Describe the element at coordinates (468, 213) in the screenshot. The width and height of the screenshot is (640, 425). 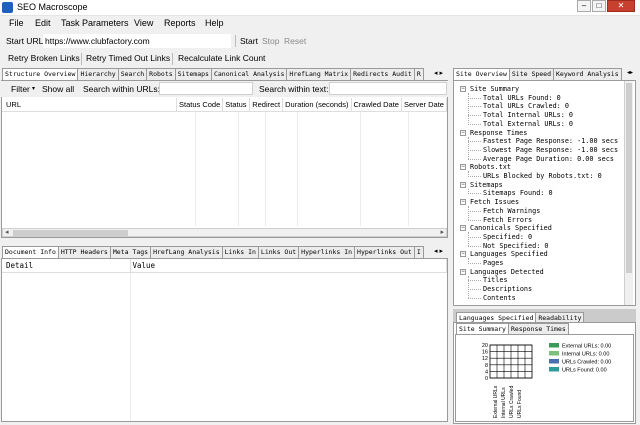
I see `tree-connector` at that location.